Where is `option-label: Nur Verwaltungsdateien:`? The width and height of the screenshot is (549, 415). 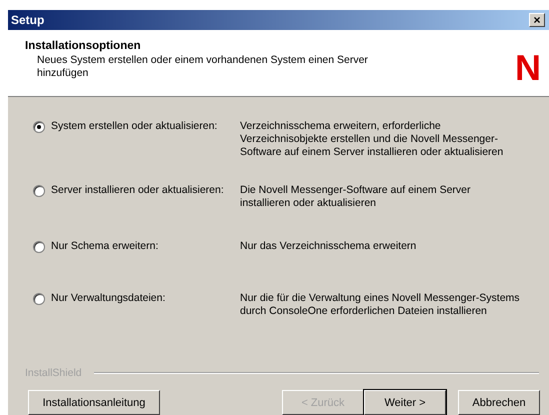
option-label: Nur Verwaltungsdateien: is located at coordinates (145, 298).